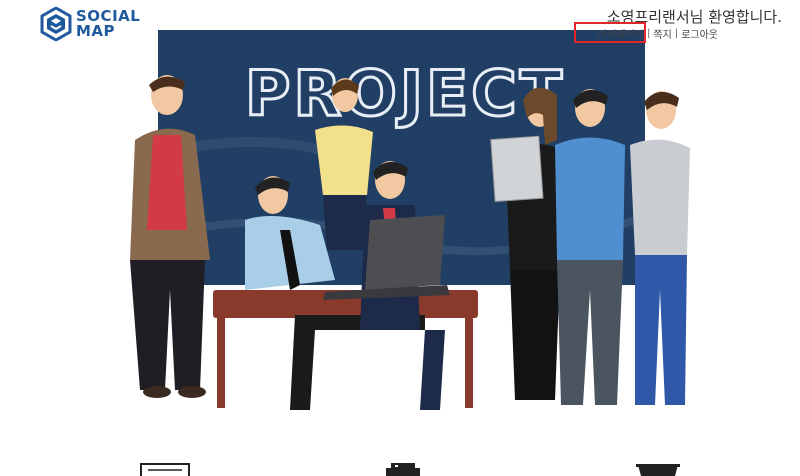  What do you see at coordinates (165, 469) in the screenshot?
I see `document-icon` at bounding box center [165, 469].